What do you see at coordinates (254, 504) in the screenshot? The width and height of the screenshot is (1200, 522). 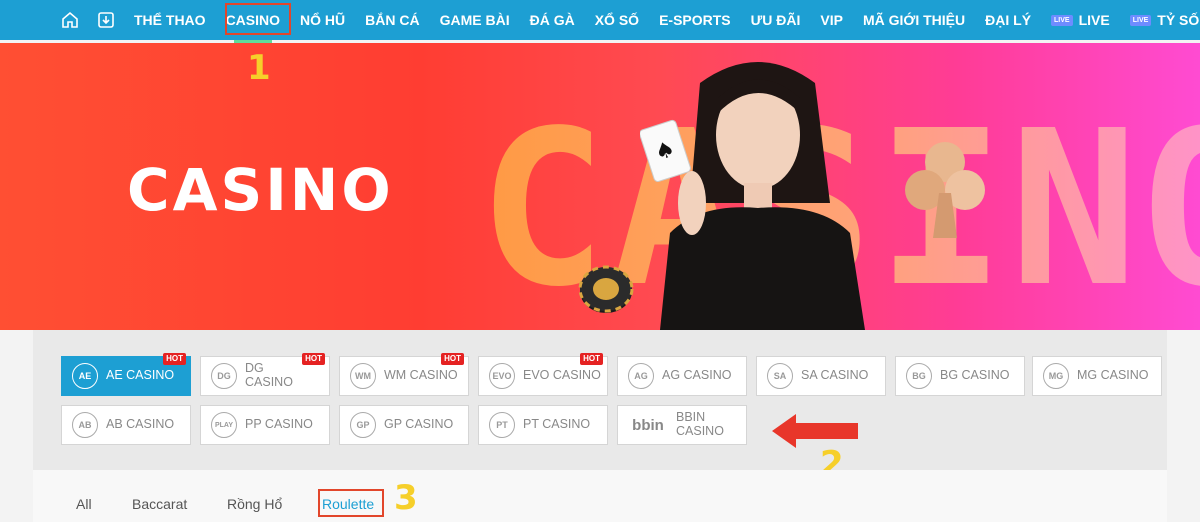 I see `filter-rong-ho: Rồng Hổ` at bounding box center [254, 504].